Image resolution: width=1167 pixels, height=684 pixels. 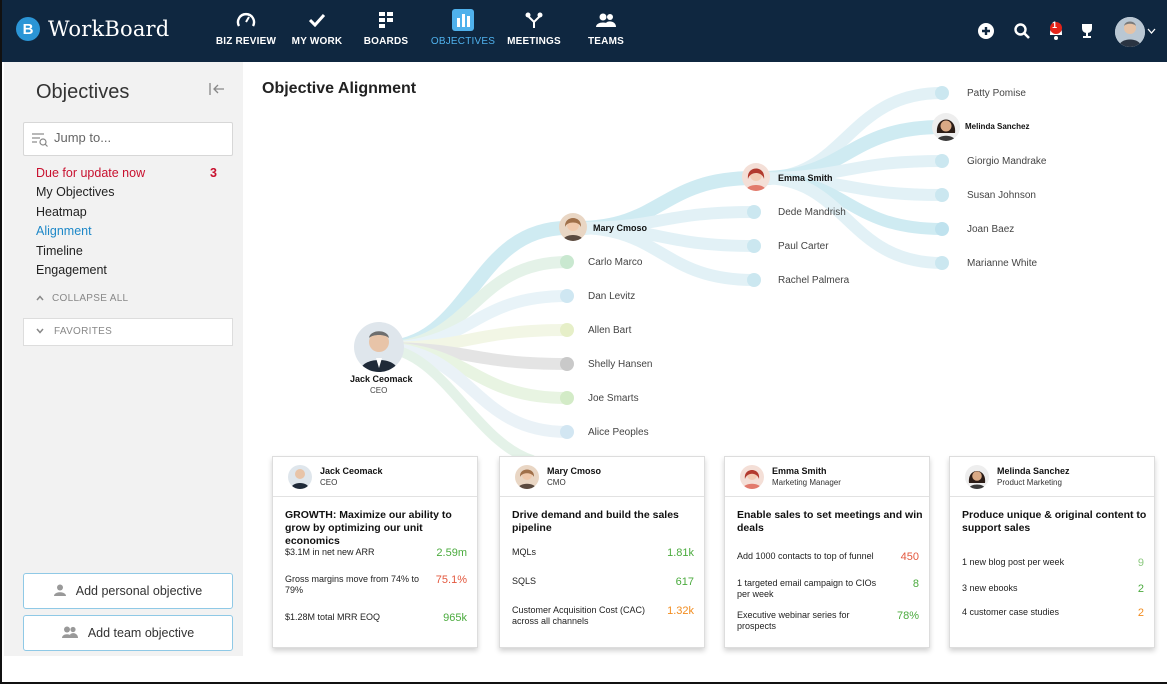 What do you see at coordinates (996, 93) in the screenshot?
I see `level3-node-patty: Patty Pomise` at bounding box center [996, 93].